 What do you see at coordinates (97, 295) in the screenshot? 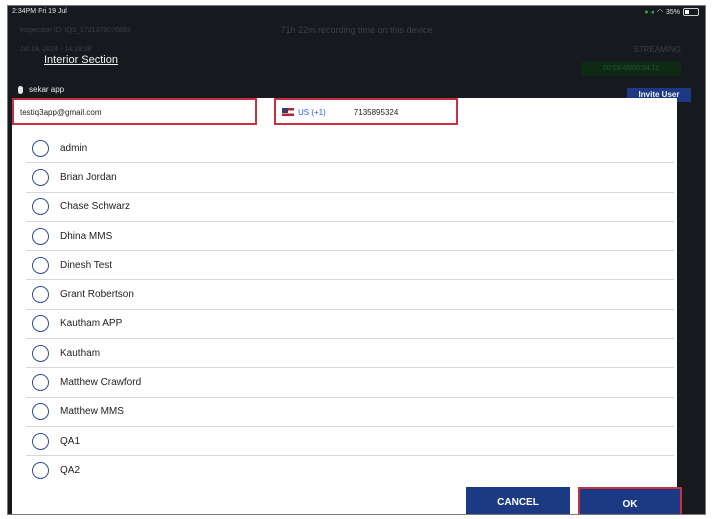
I see `user-name-label: Grant Robertson` at bounding box center [97, 295].